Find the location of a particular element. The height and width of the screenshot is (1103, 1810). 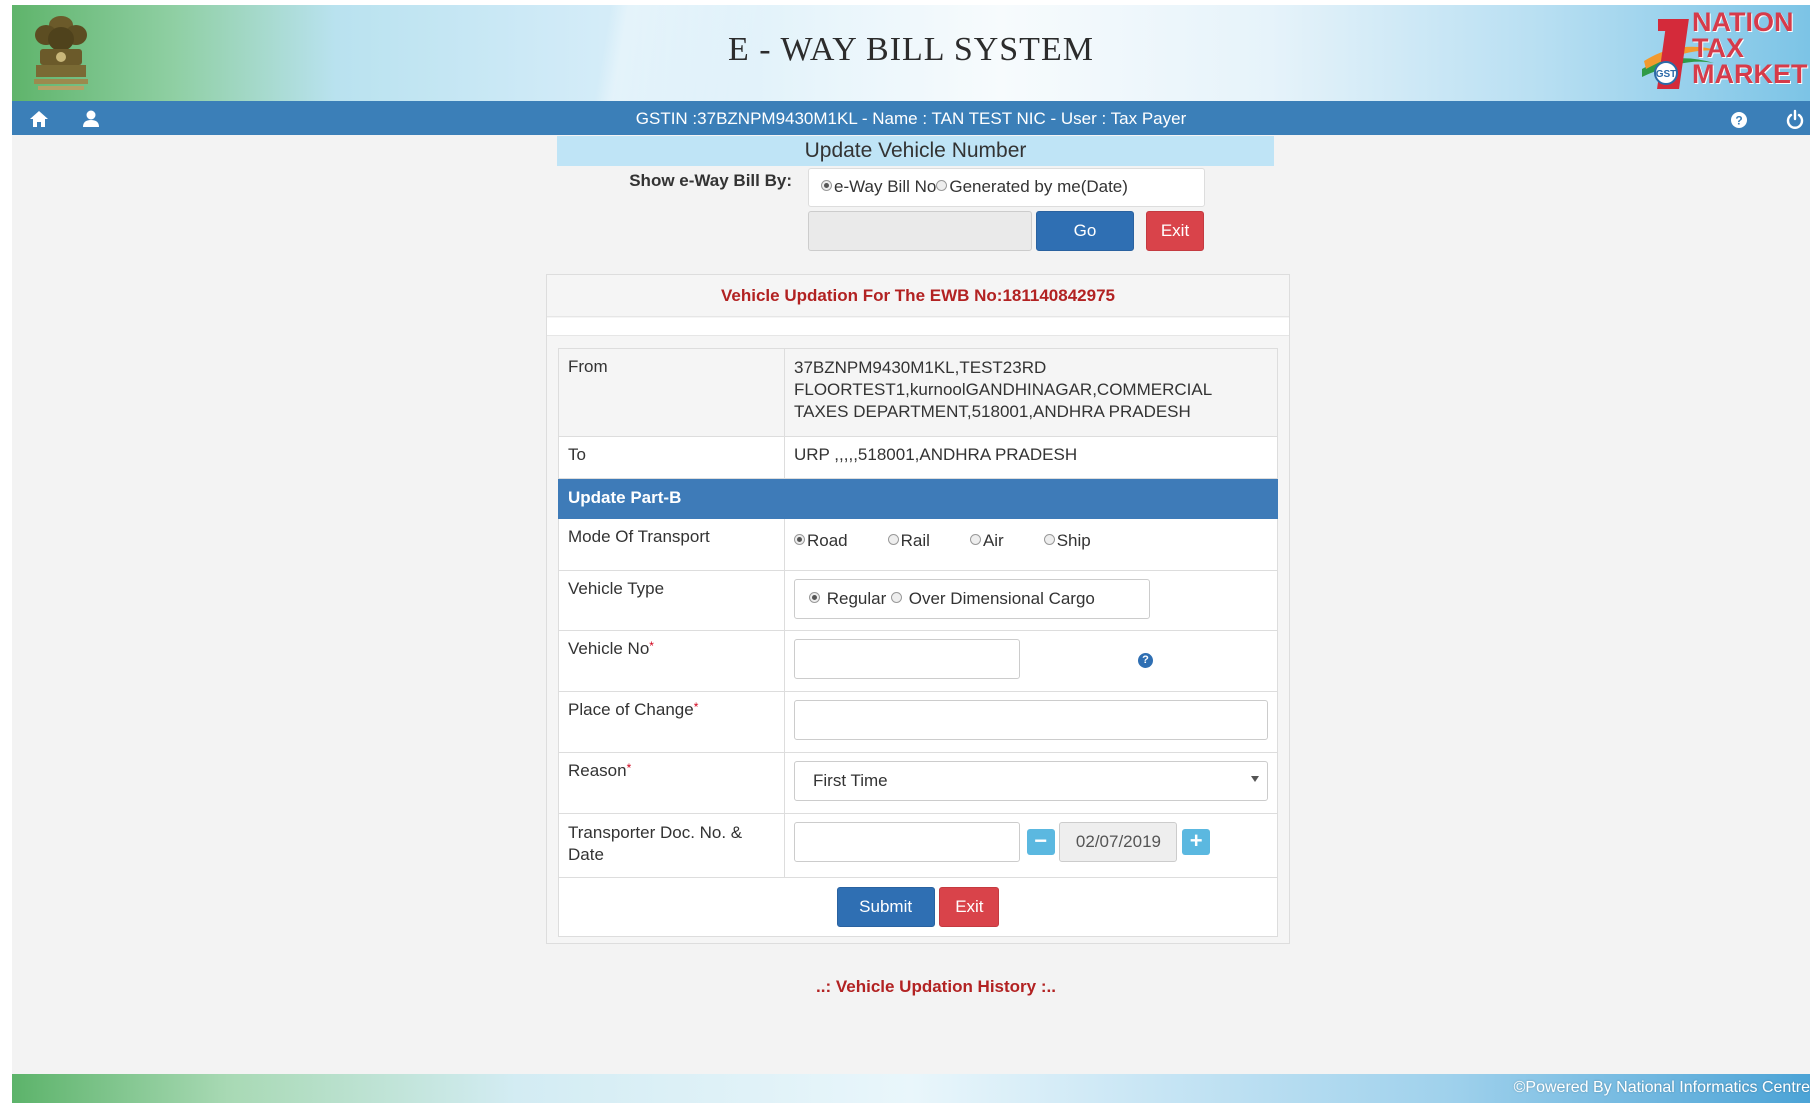

transporter-date-field: 02/07/2019 is located at coordinates (1118, 842).